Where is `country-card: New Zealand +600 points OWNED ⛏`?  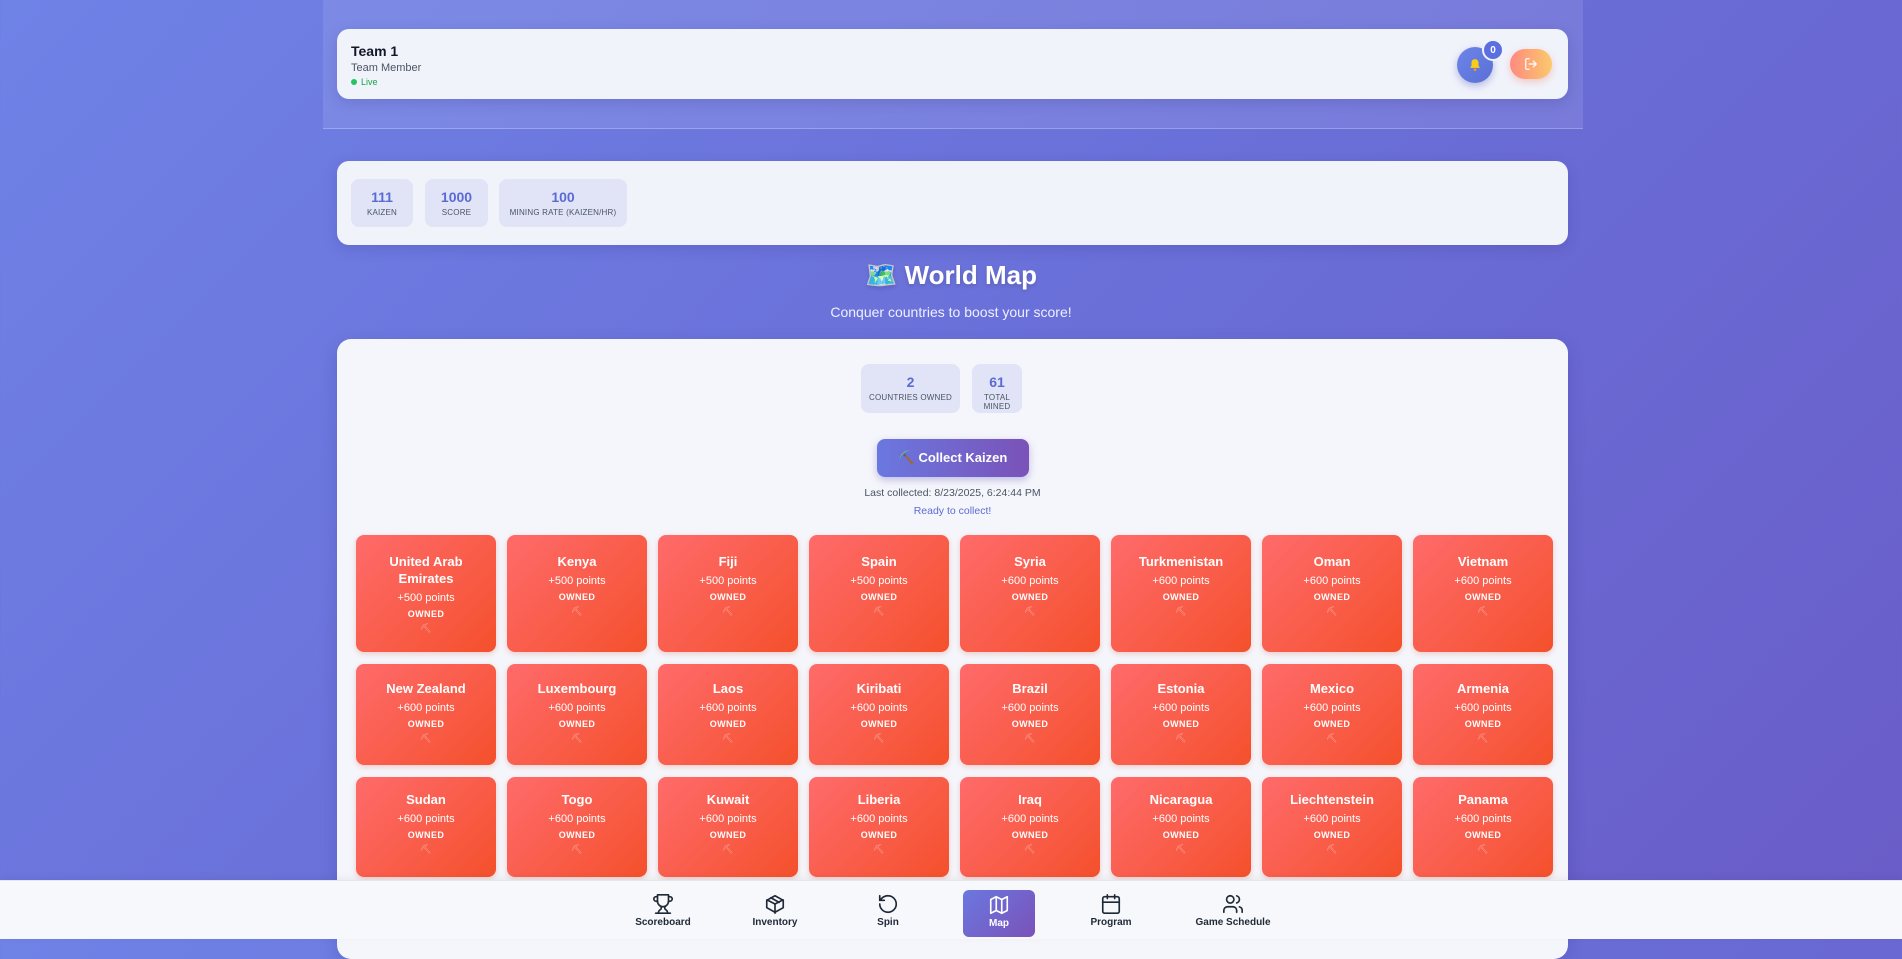
country-card: New Zealand +600 points OWNED ⛏ is located at coordinates (426, 714).